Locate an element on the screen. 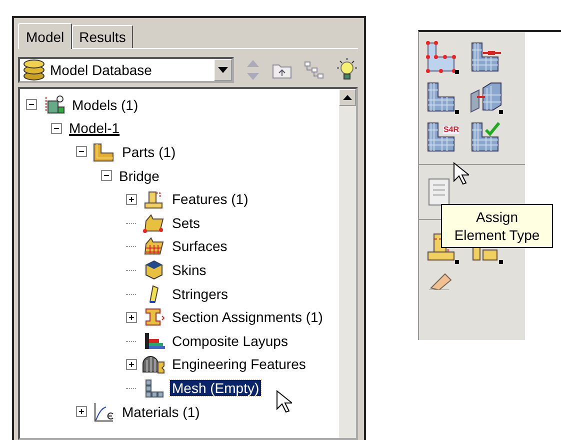  tooltip: Assign Element Type is located at coordinates (497, 226).